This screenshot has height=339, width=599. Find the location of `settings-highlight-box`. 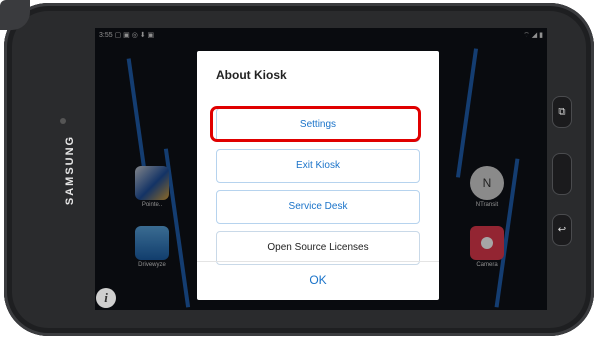

settings-highlight-box is located at coordinates (315, 124).